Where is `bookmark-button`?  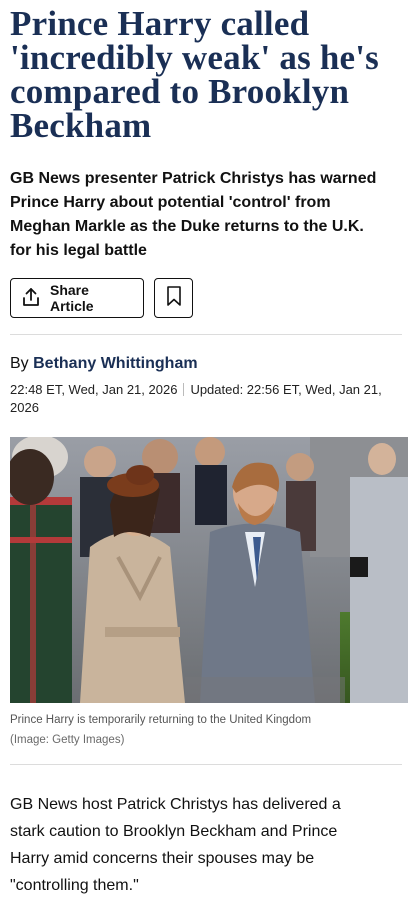
bookmark-button is located at coordinates (173, 298).